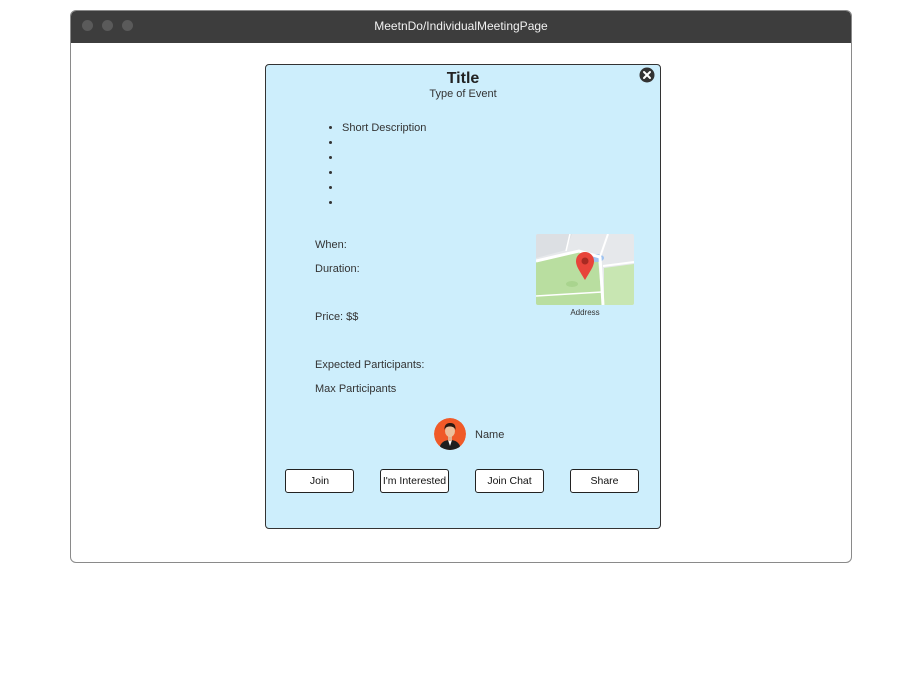  I want to click on join-chat-button: Join Chat, so click(509, 481).